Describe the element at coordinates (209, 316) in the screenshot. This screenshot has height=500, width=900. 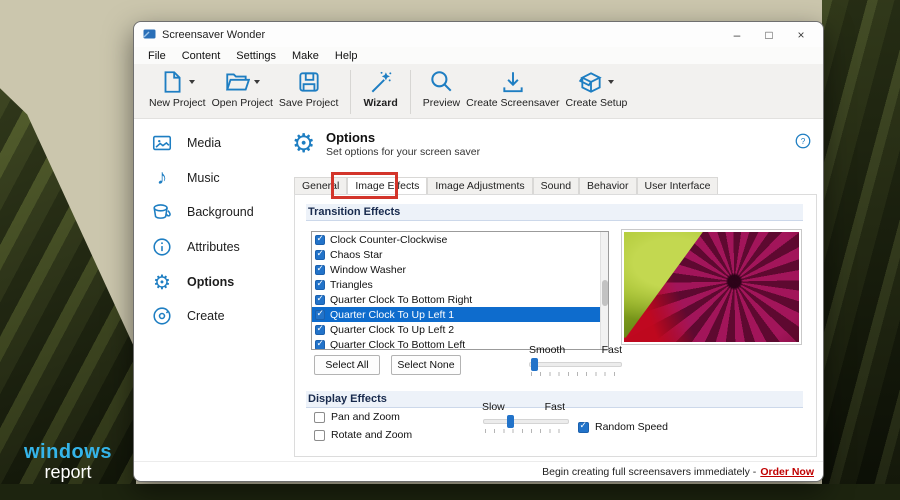
I see `sidebar-item-create: Create` at that location.